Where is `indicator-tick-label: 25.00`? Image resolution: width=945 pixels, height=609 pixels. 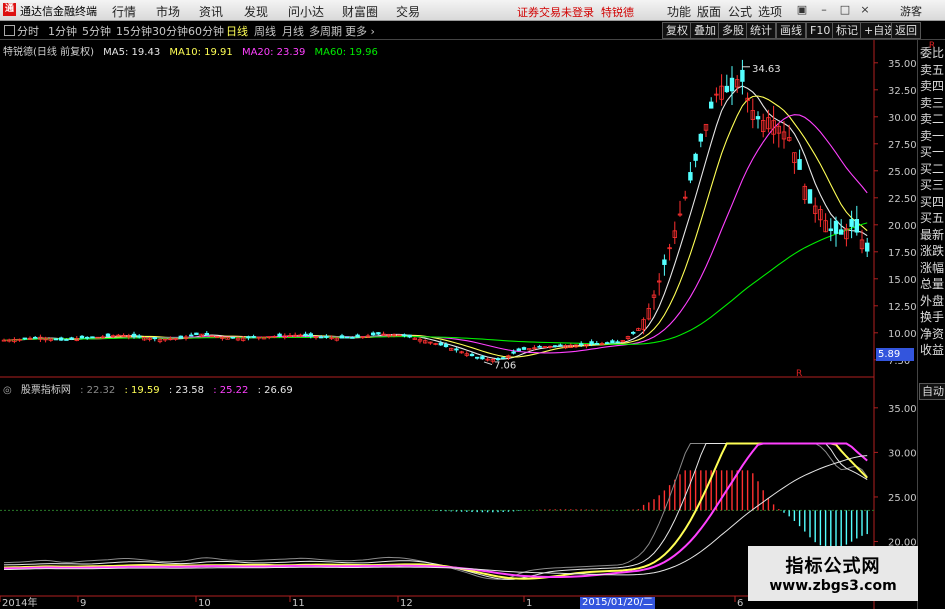
indicator-tick-label: 25.00 is located at coordinates (902, 498).